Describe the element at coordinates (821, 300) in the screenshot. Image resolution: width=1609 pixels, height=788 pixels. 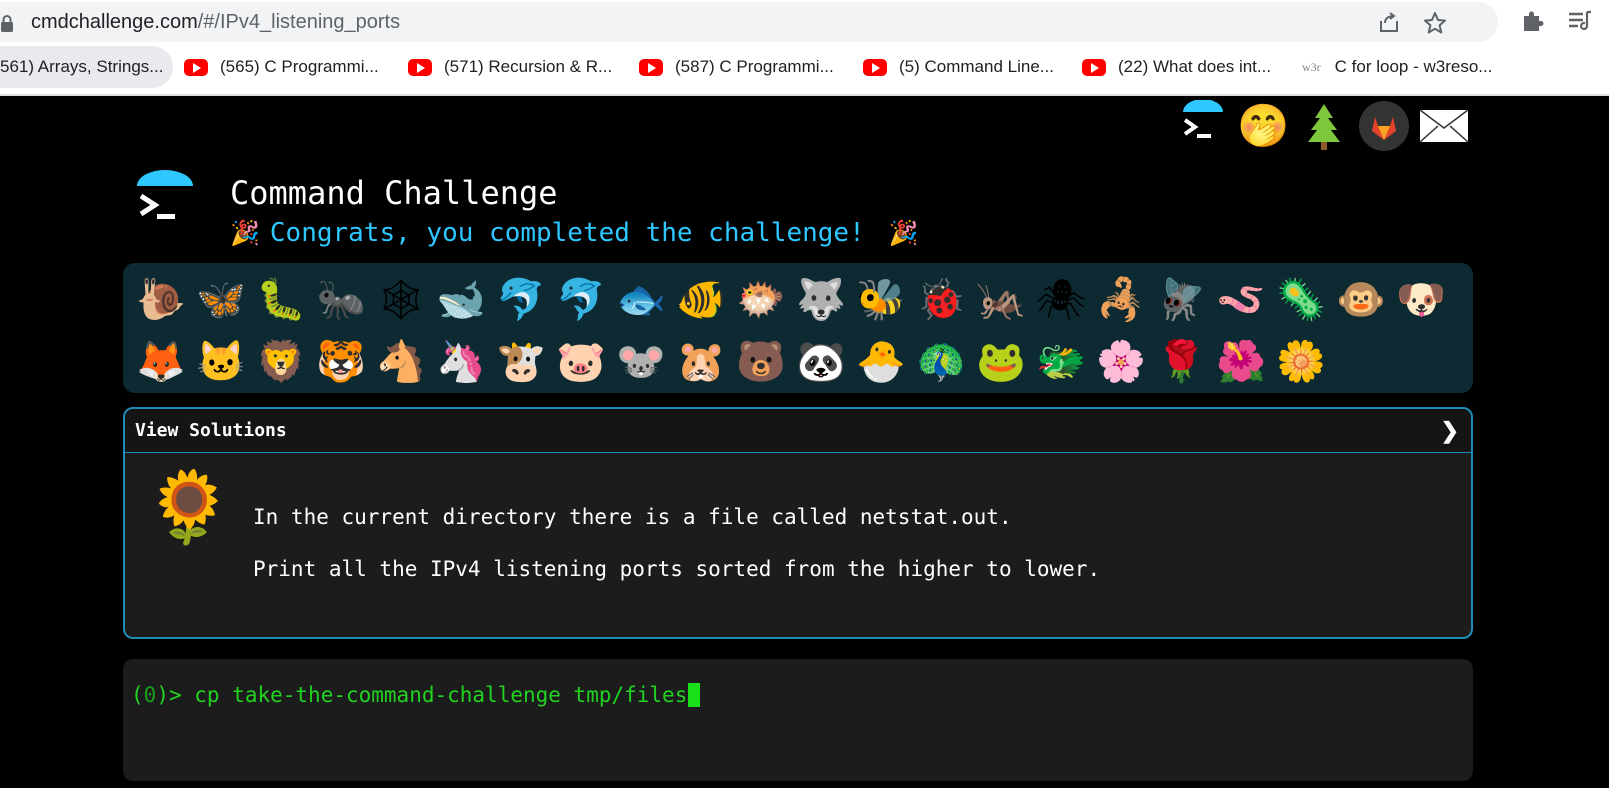
I see `challenge-emoji: 🐺` at that location.